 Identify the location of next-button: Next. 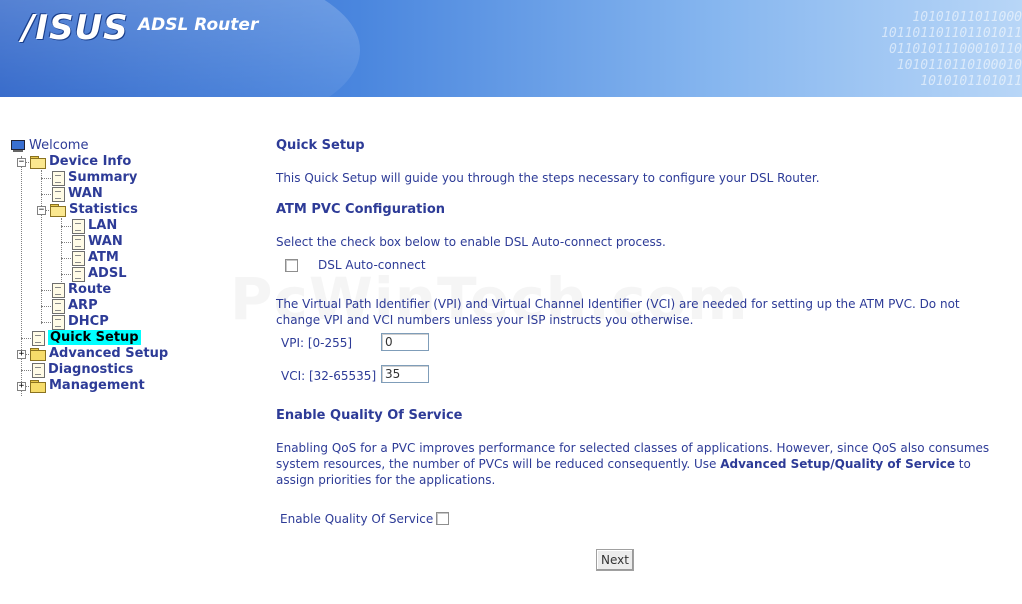
(615, 560).